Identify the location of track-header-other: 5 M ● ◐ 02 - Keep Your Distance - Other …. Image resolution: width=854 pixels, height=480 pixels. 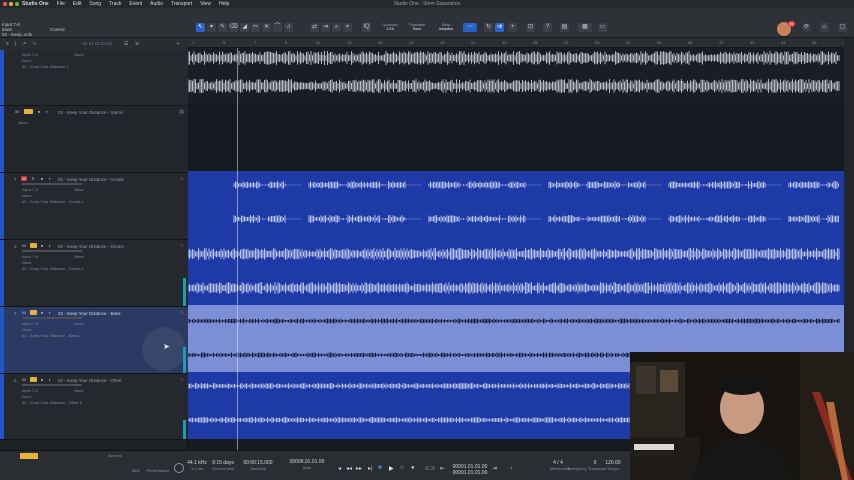
(94, 407).